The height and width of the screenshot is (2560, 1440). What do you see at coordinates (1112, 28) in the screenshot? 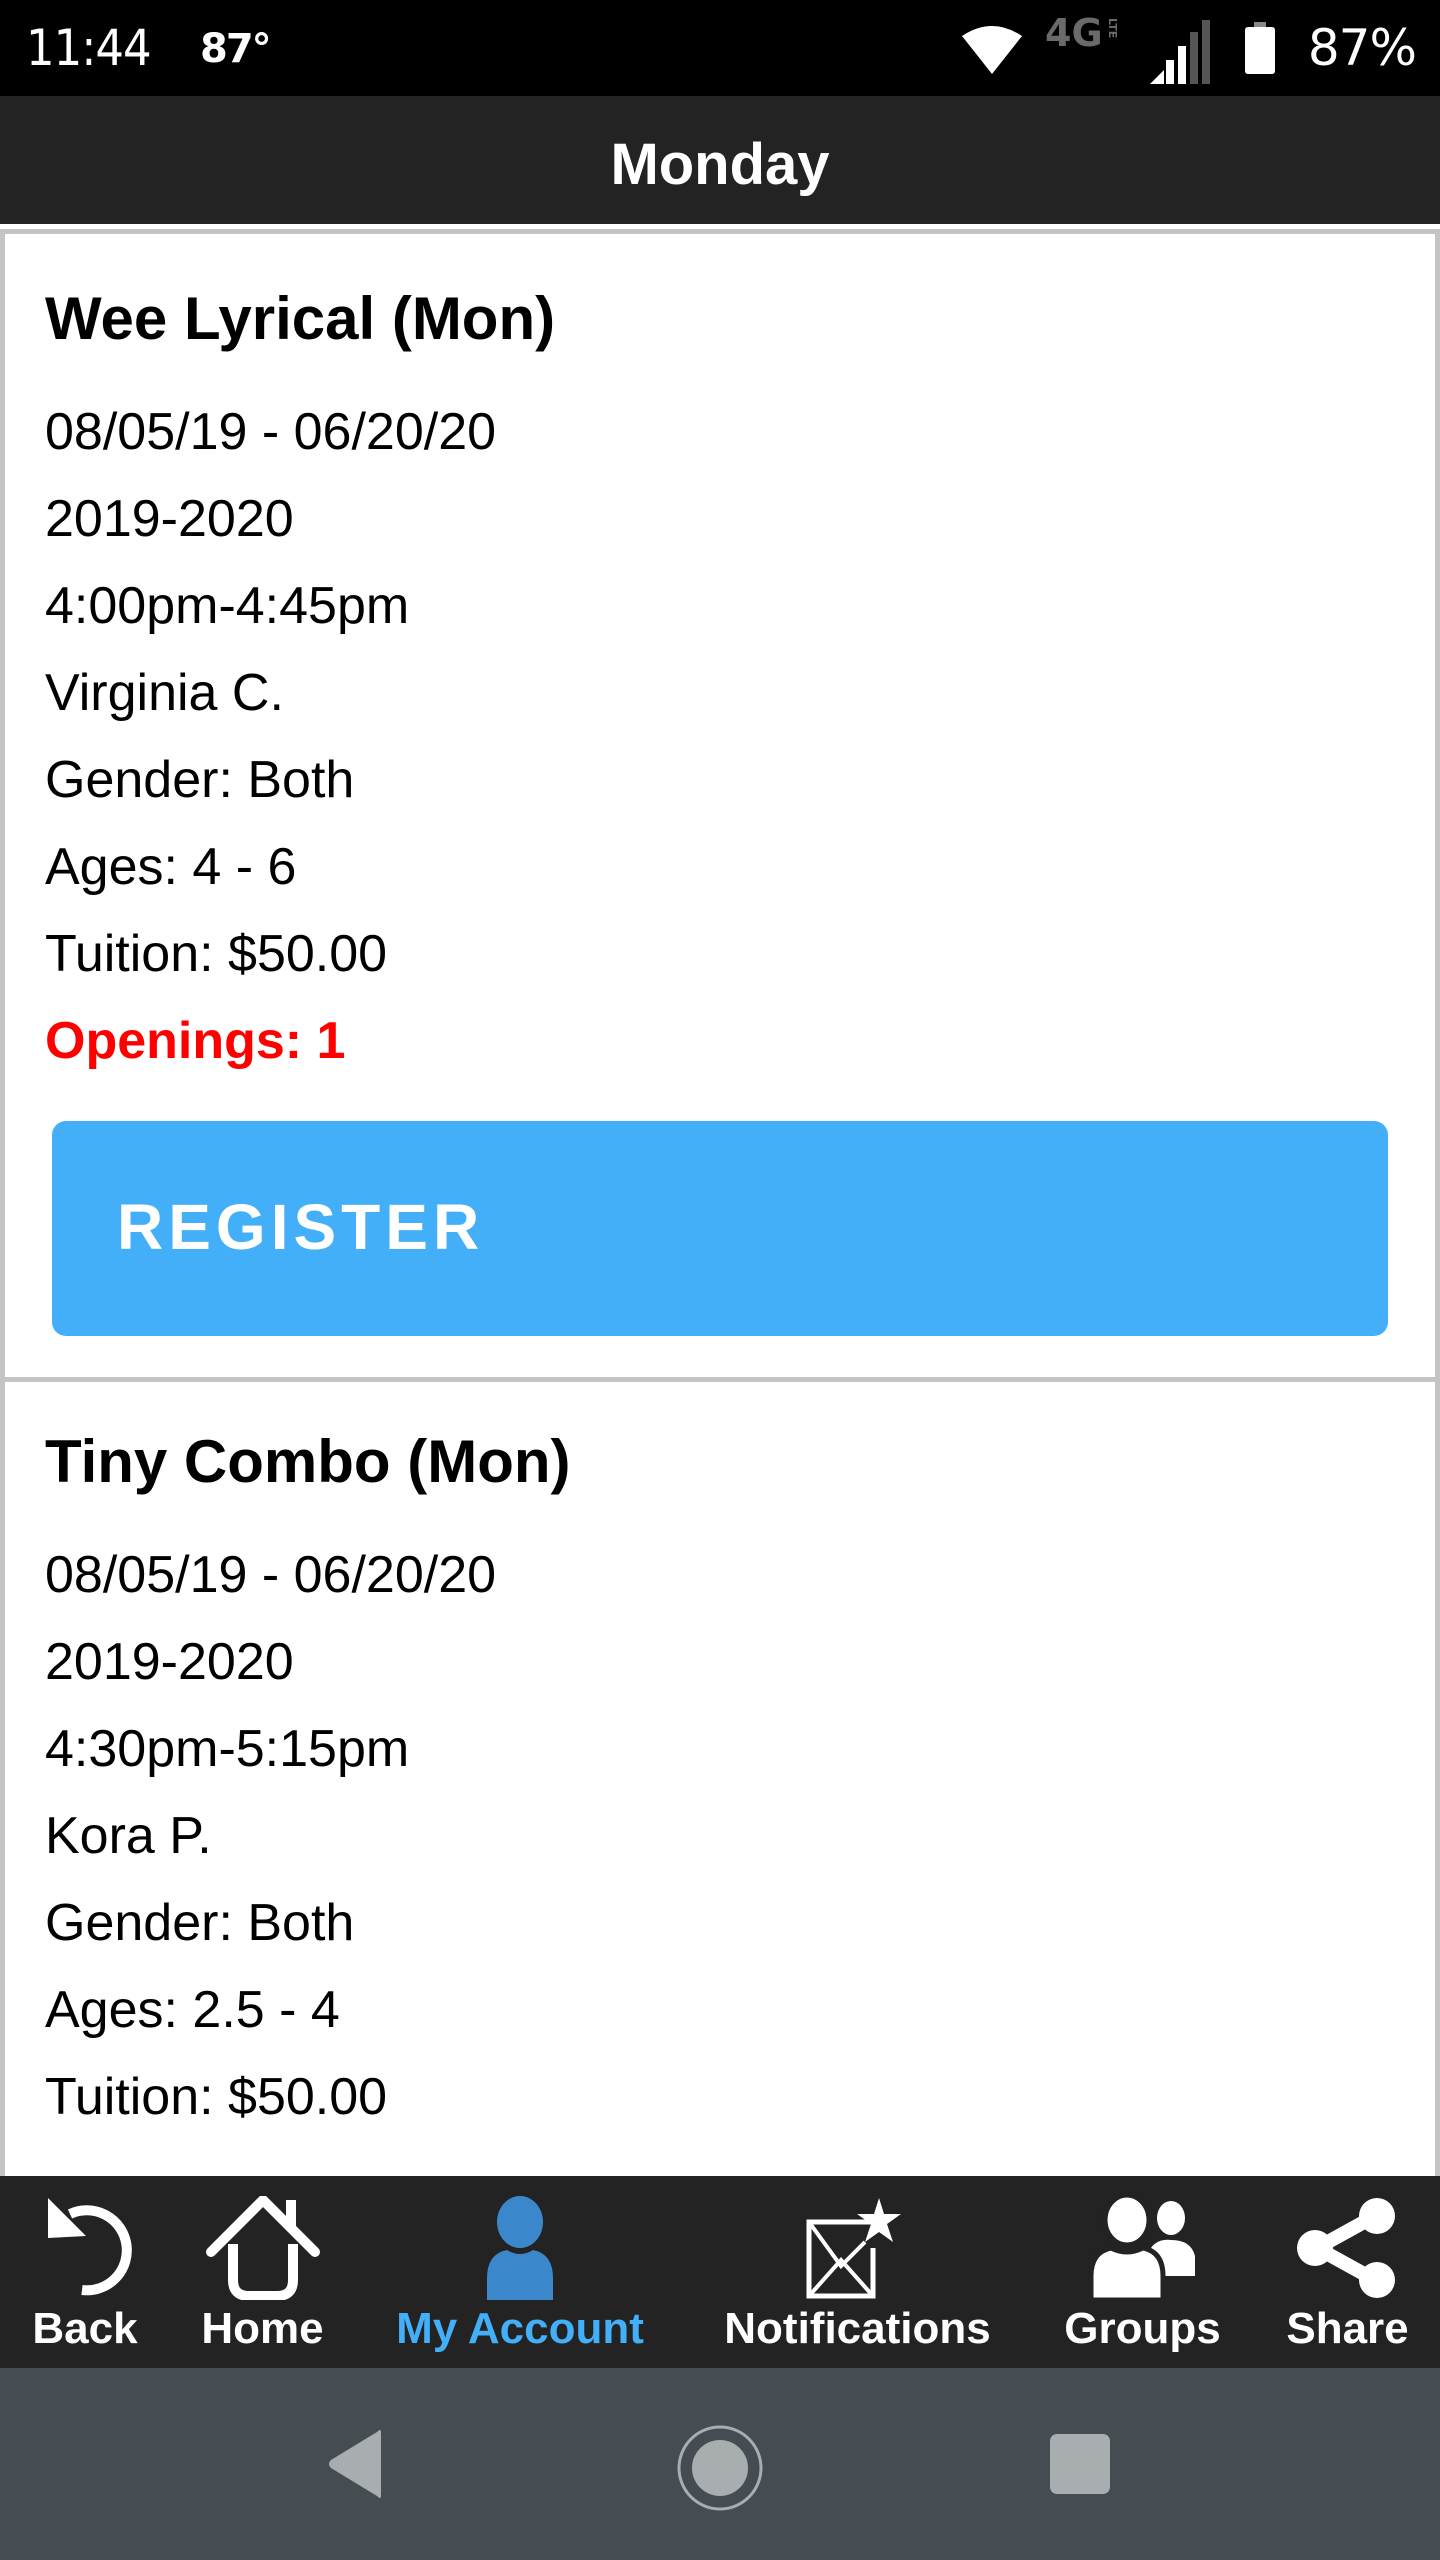
I see `svg-text: LTE` at bounding box center [1112, 28].